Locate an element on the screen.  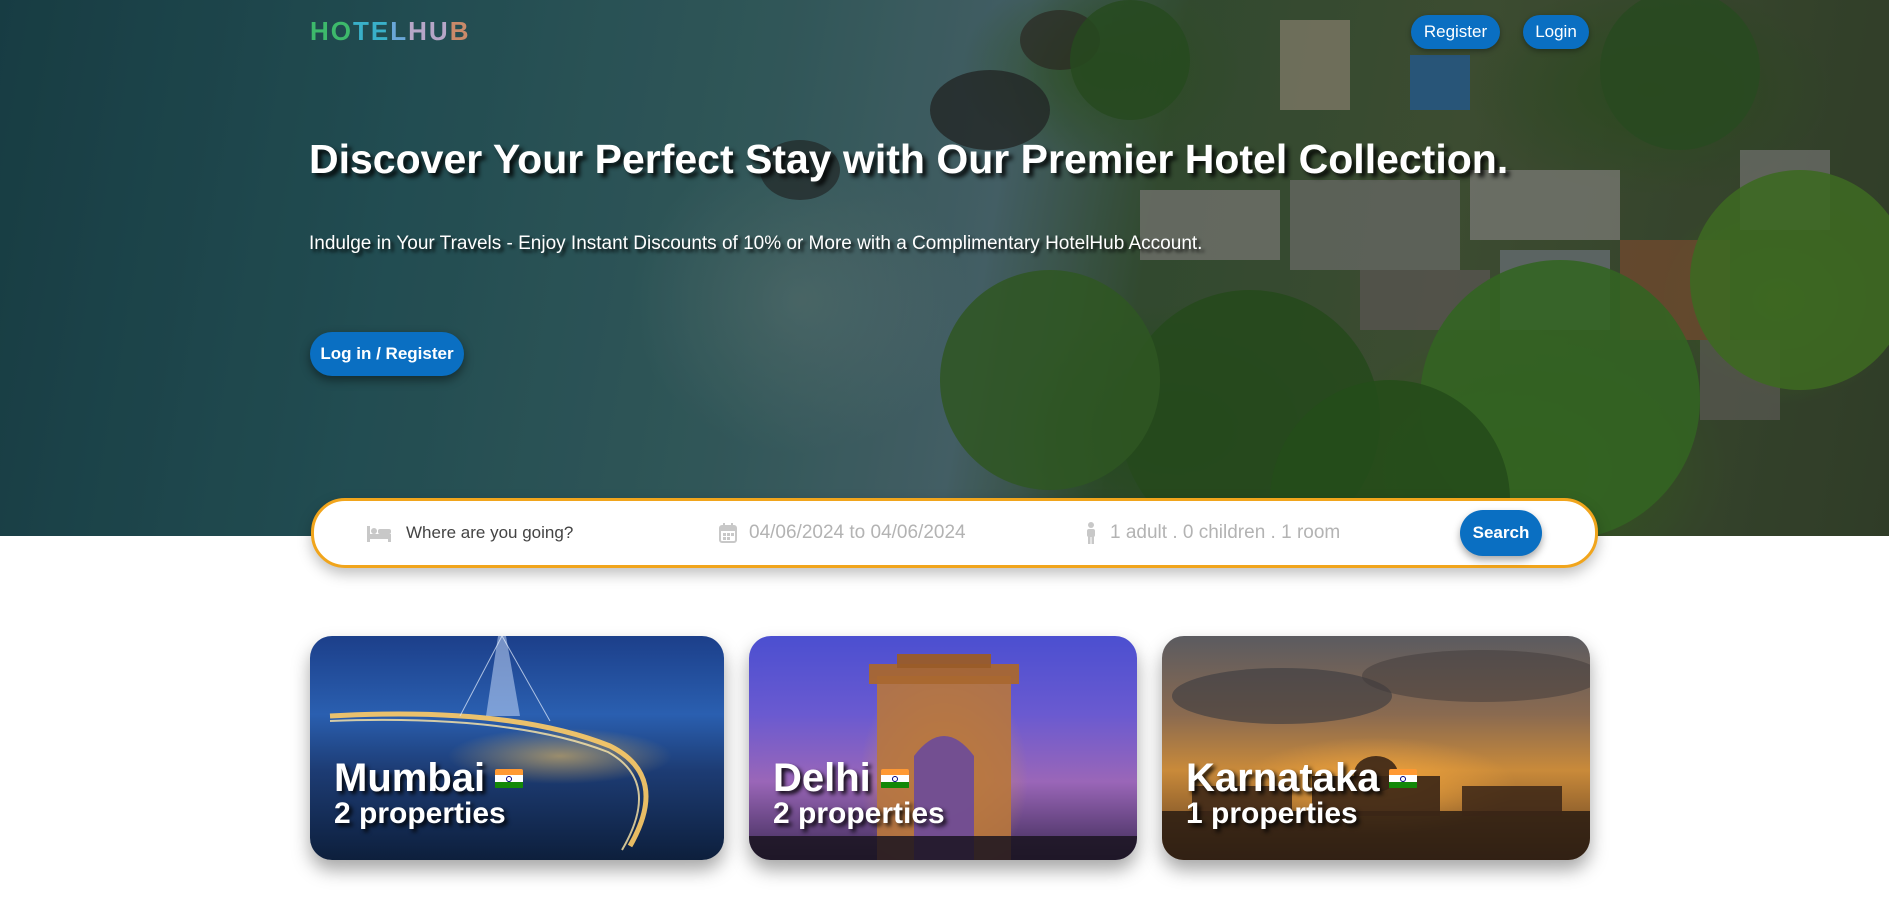
hotelhub-logo: HOTELHUB is located at coordinates (390, 31).